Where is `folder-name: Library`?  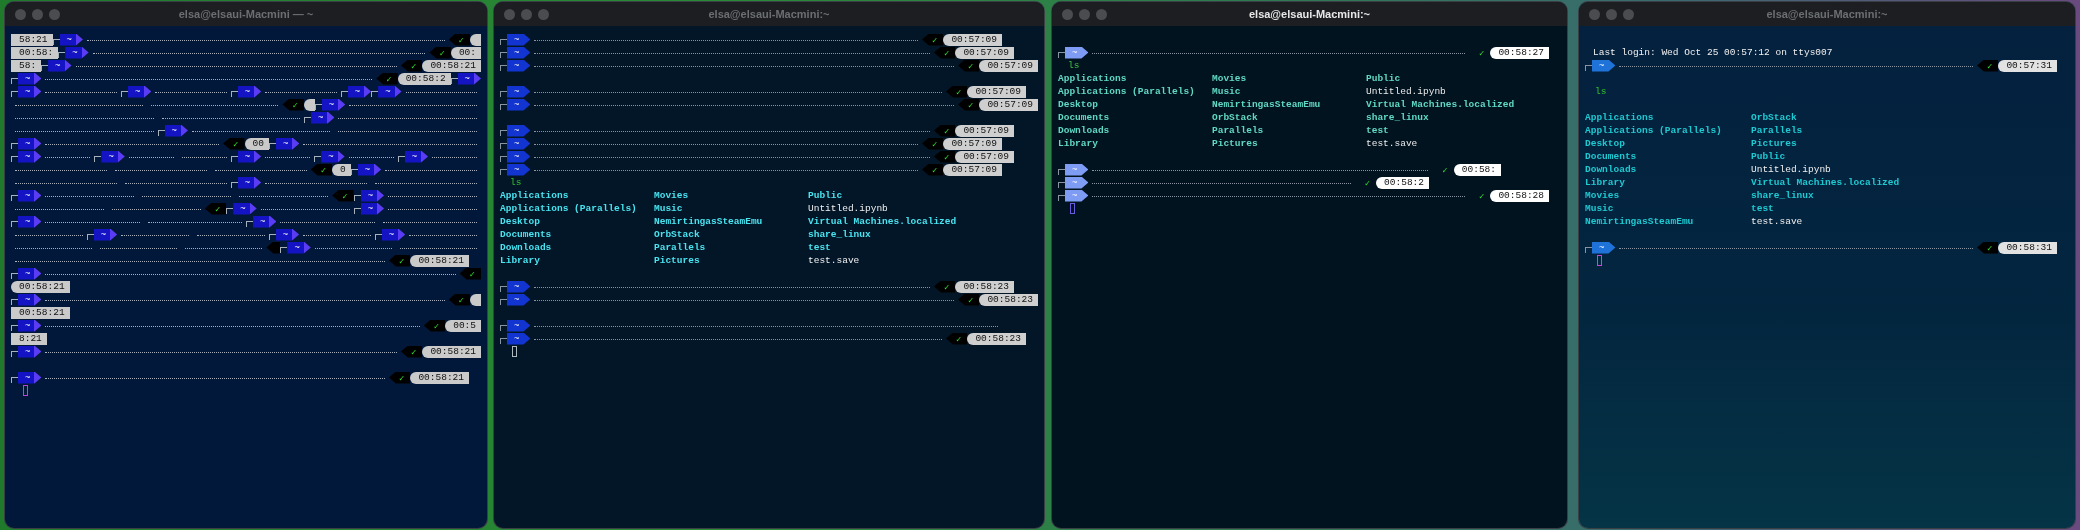 folder-name: Library is located at coordinates (1605, 182).